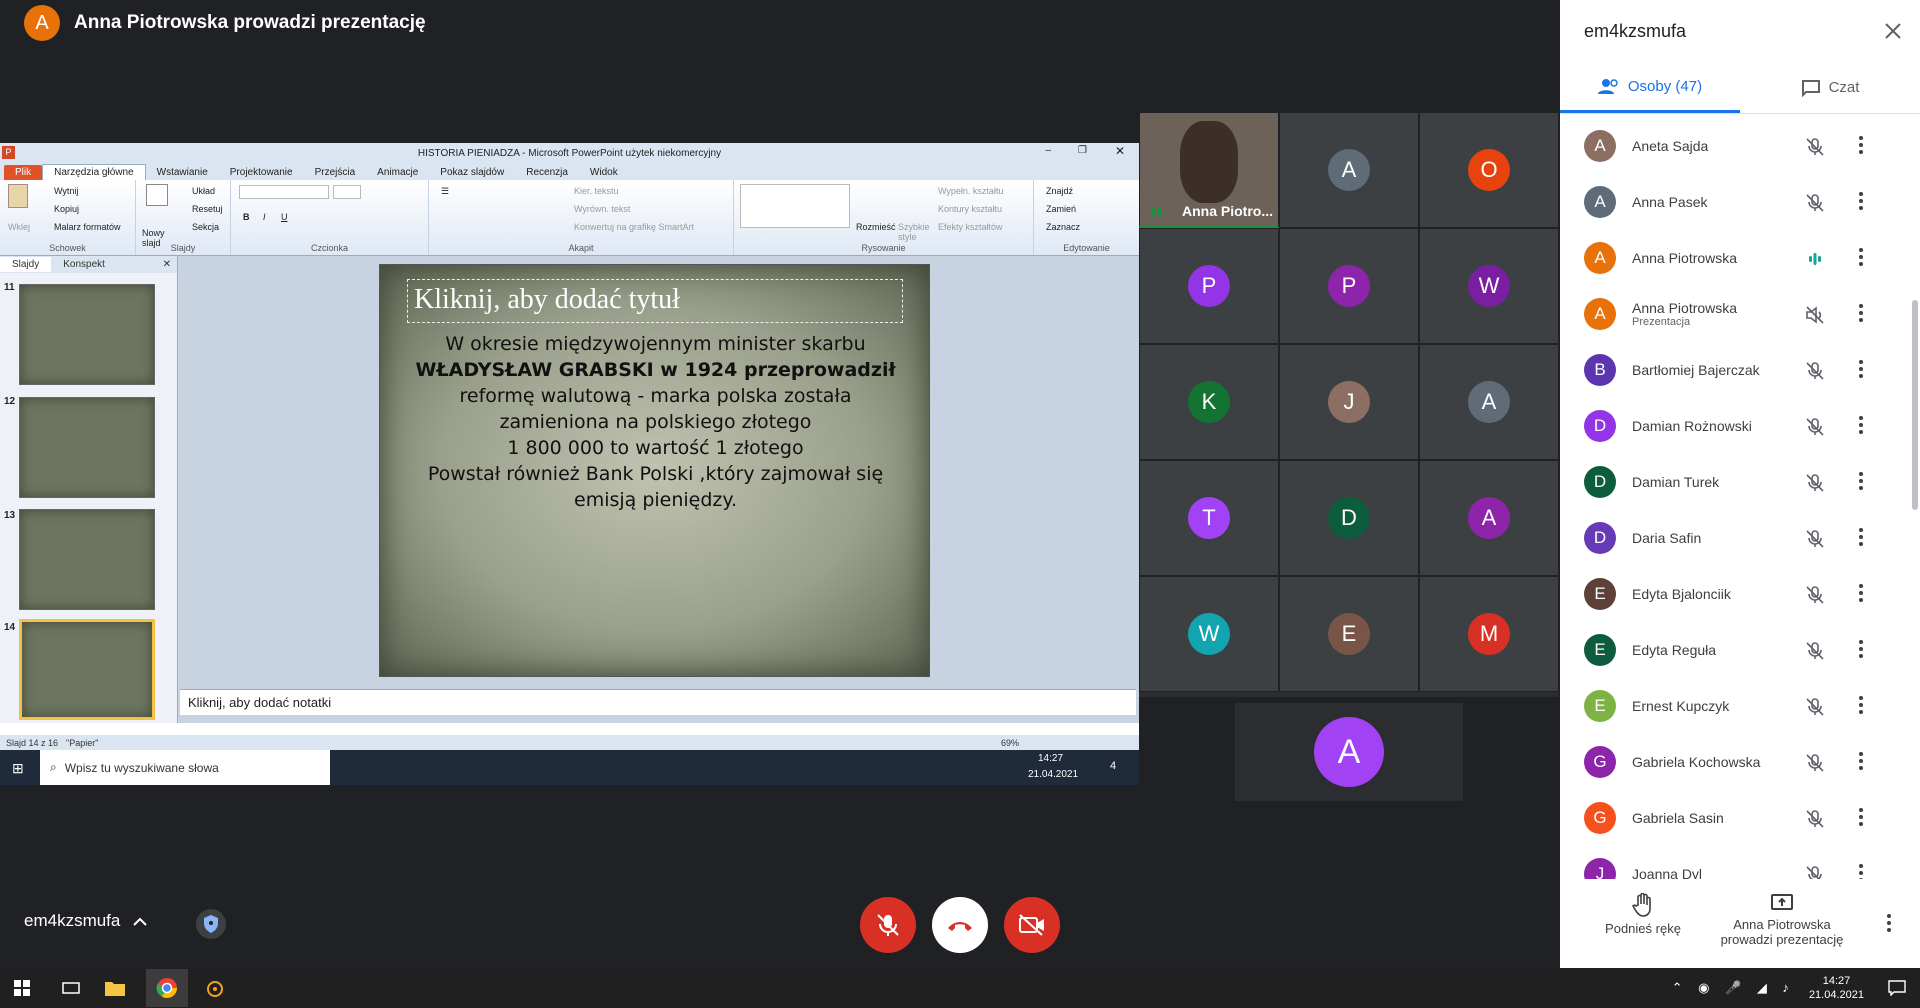 The width and height of the screenshot is (1920, 1008). I want to click on notes-pane: Kliknij, aby dodać notatki, so click(658, 702).